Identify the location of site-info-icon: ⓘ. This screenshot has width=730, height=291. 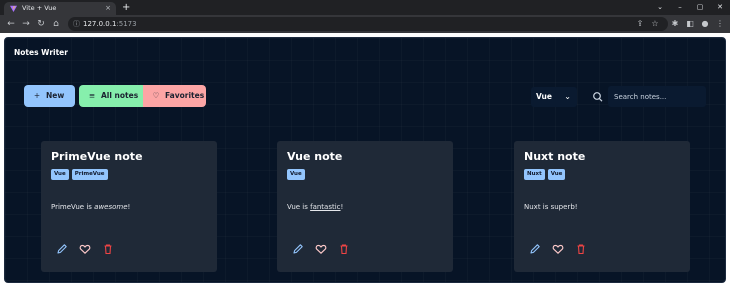
(76, 24).